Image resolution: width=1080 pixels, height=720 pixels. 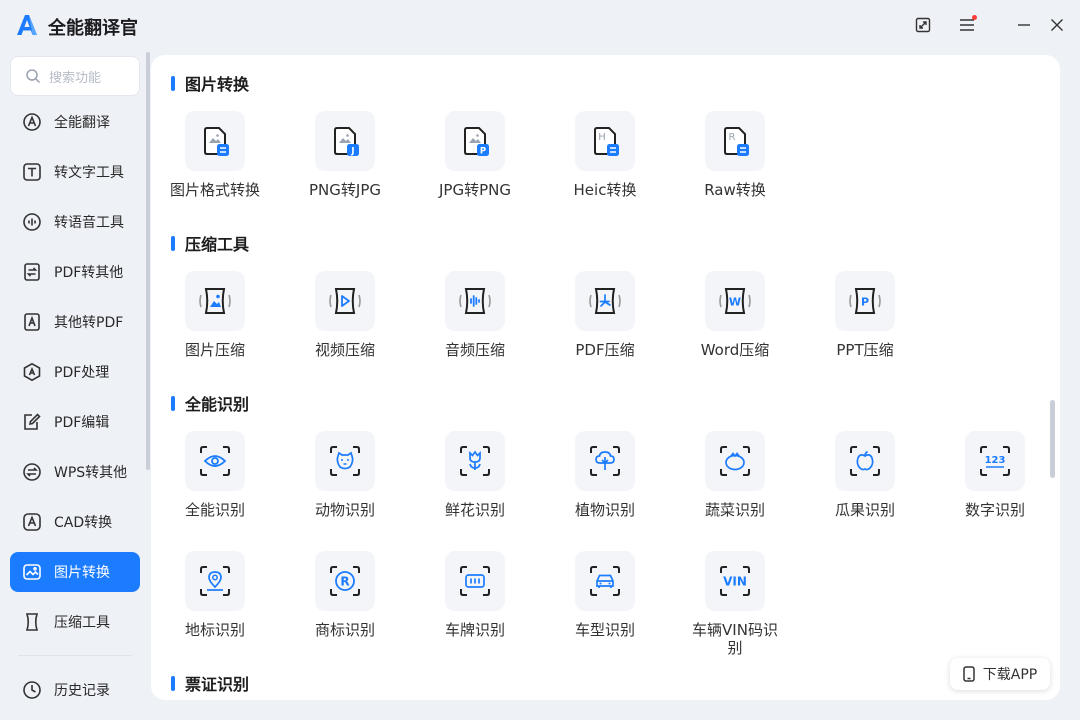 I want to click on tool-ppt-compress: P PPT压缩, so click(x=865, y=315).